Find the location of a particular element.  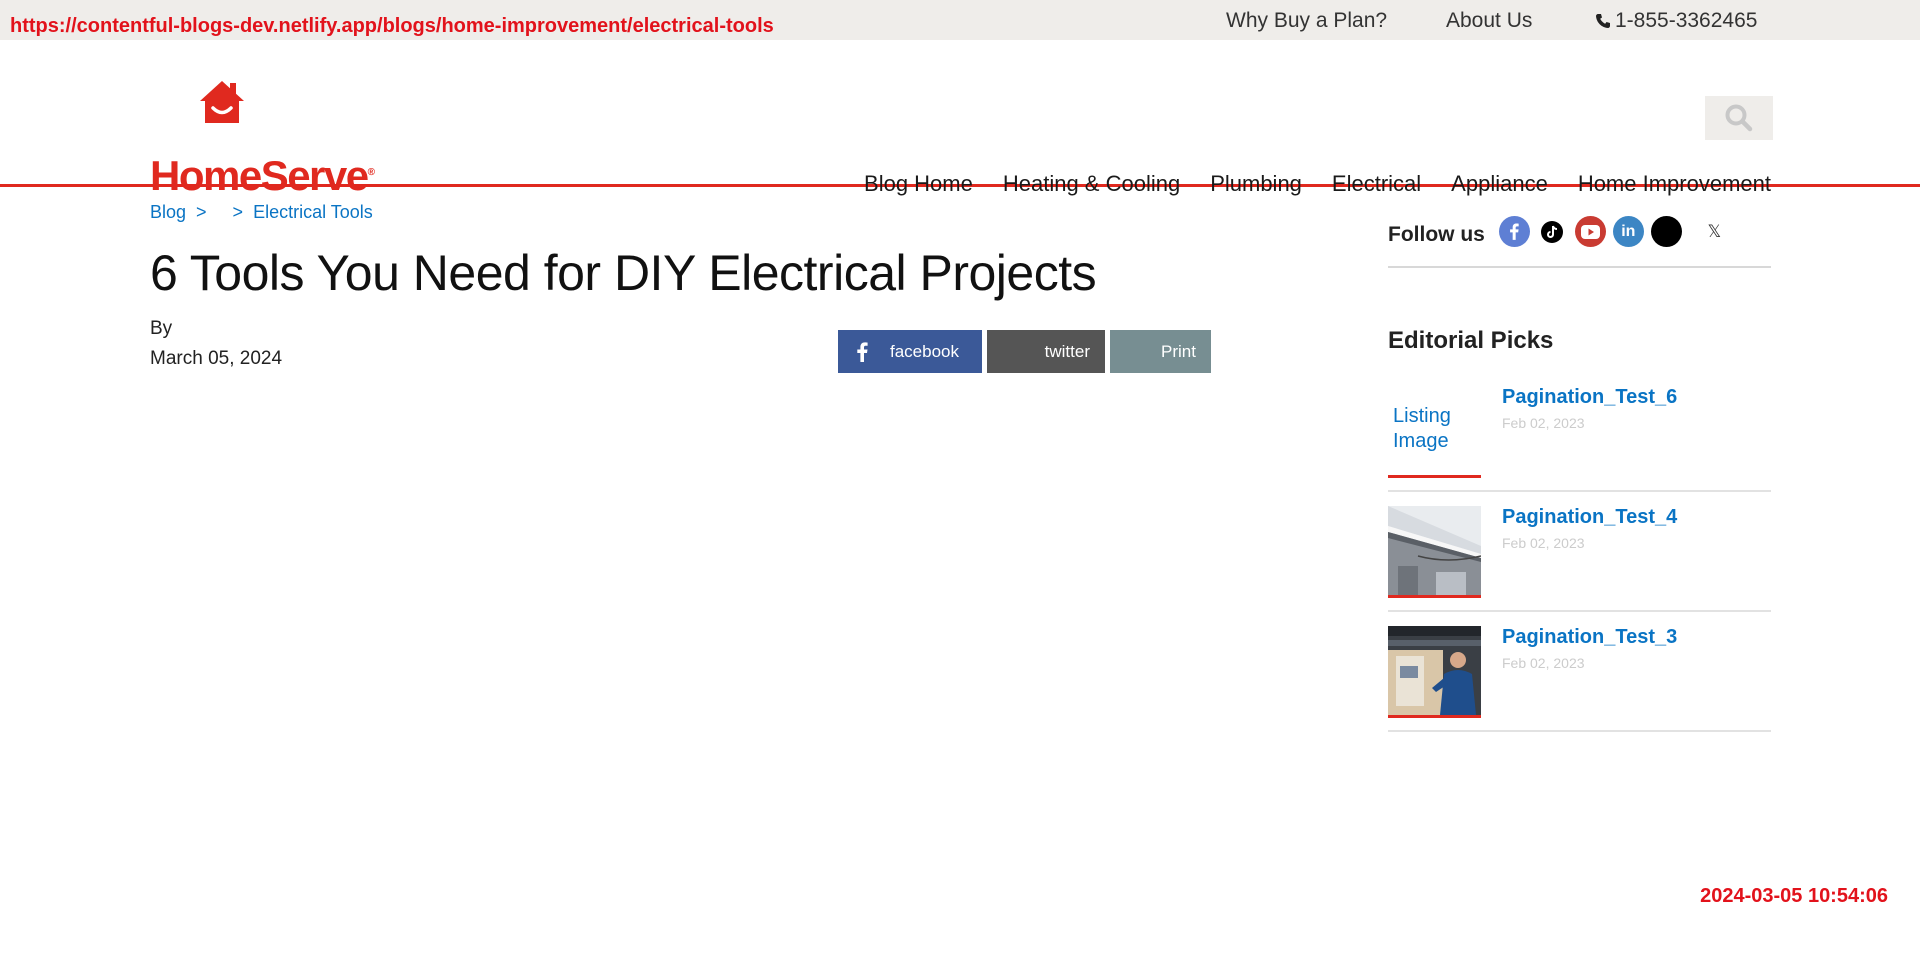

phone-link: 1-855-3362465 is located at coordinates (1676, 21).